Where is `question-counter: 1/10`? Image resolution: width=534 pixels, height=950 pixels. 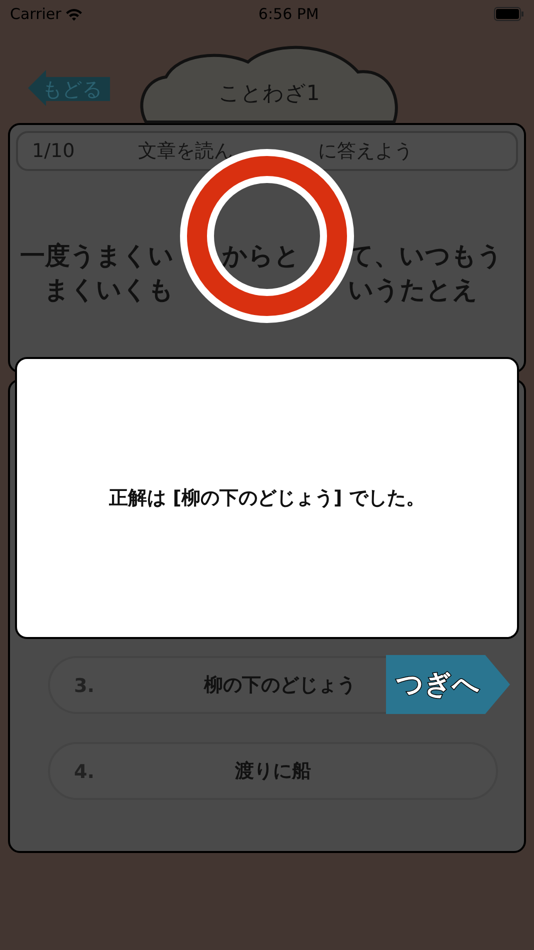
question-counter: 1/10 is located at coordinates (53, 151).